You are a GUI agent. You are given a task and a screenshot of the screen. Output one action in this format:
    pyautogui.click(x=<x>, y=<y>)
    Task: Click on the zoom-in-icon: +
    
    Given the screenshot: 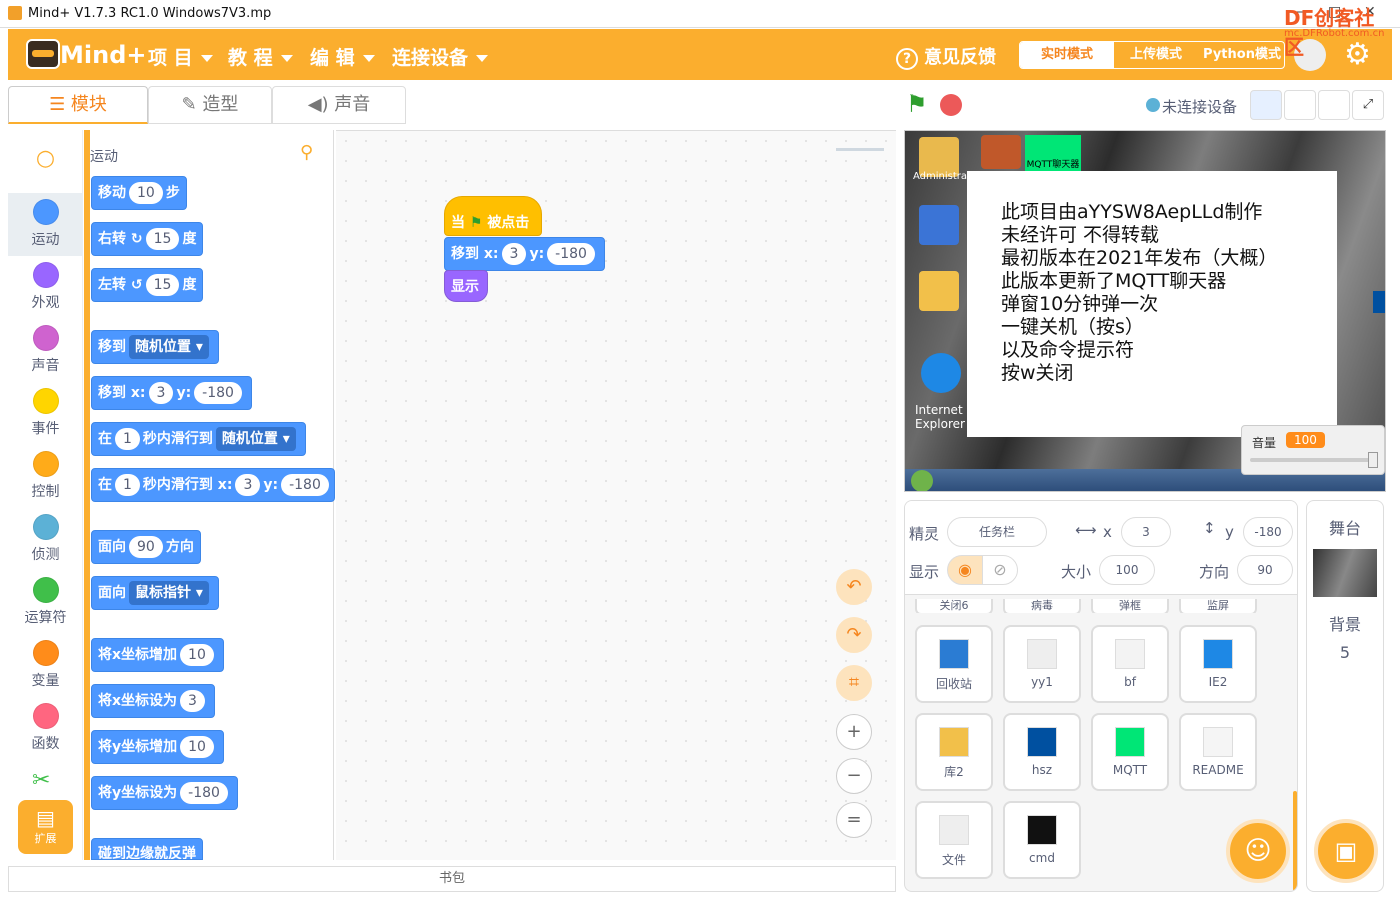 What is the action you would take?
    pyautogui.click(x=854, y=732)
    